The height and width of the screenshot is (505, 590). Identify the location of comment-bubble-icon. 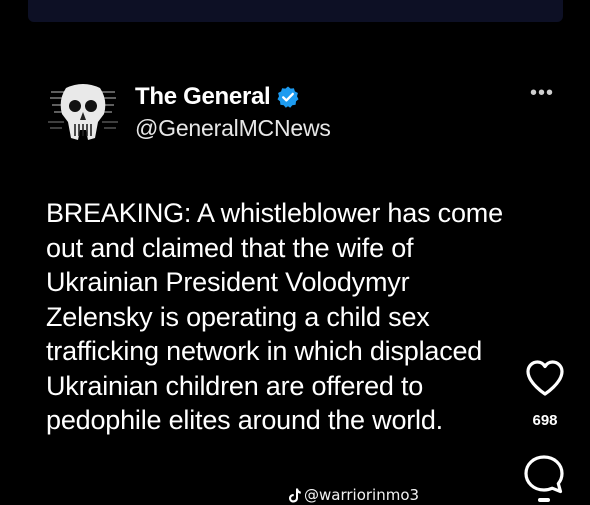
(544, 474).